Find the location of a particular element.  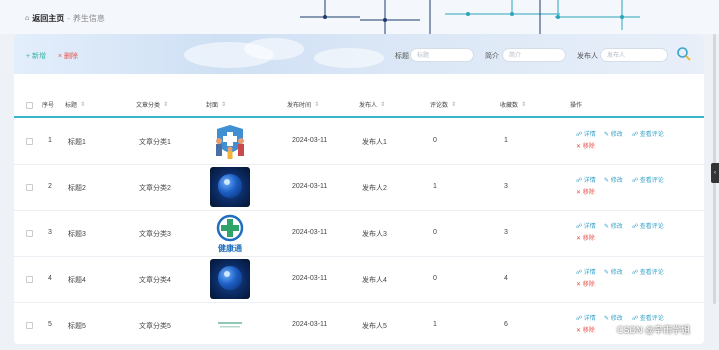

row-title: 标题4 is located at coordinates (77, 280).